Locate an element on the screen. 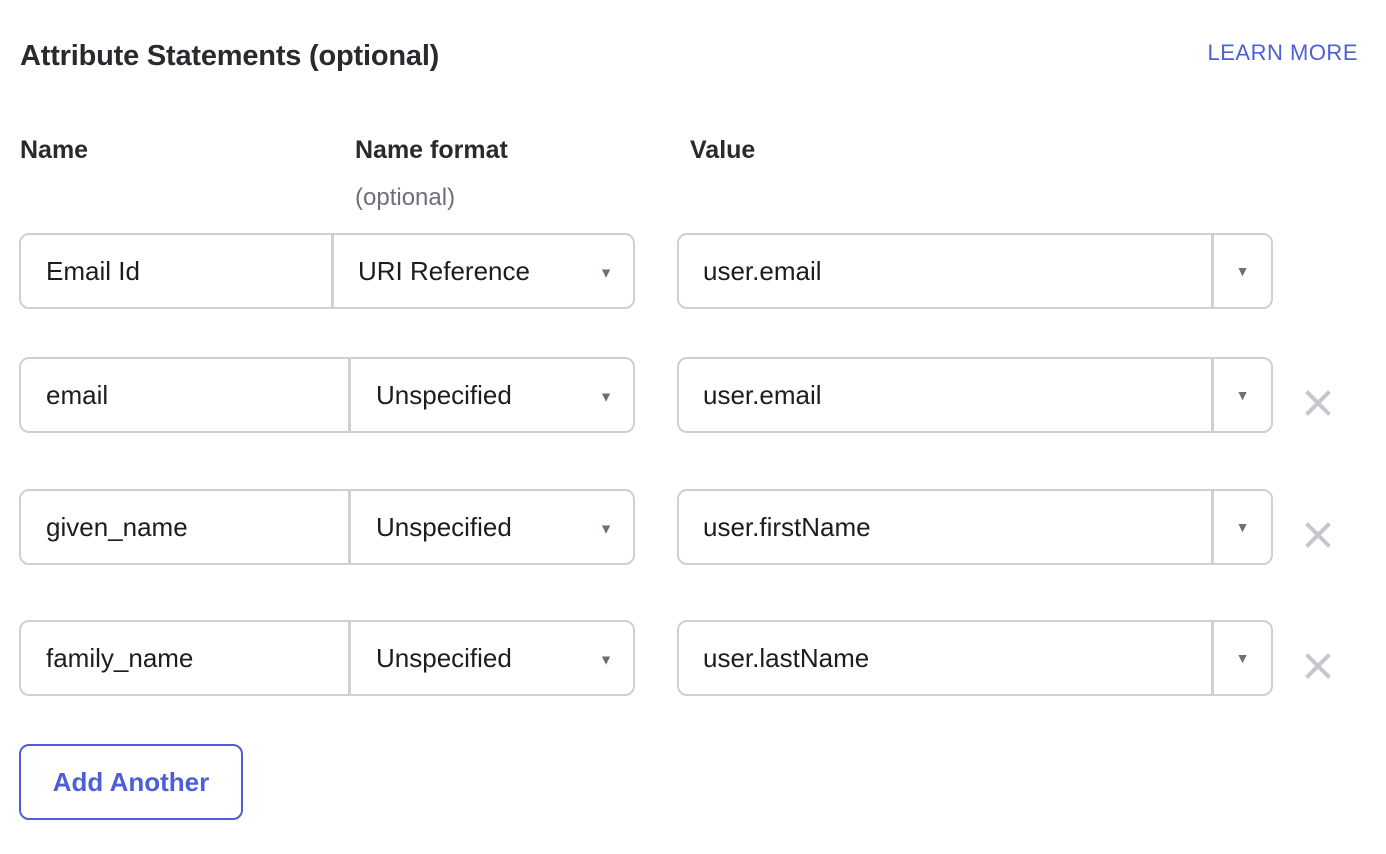 This screenshot has height=854, width=1386. column-header-name-format-optional: (optional) is located at coordinates (405, 197).